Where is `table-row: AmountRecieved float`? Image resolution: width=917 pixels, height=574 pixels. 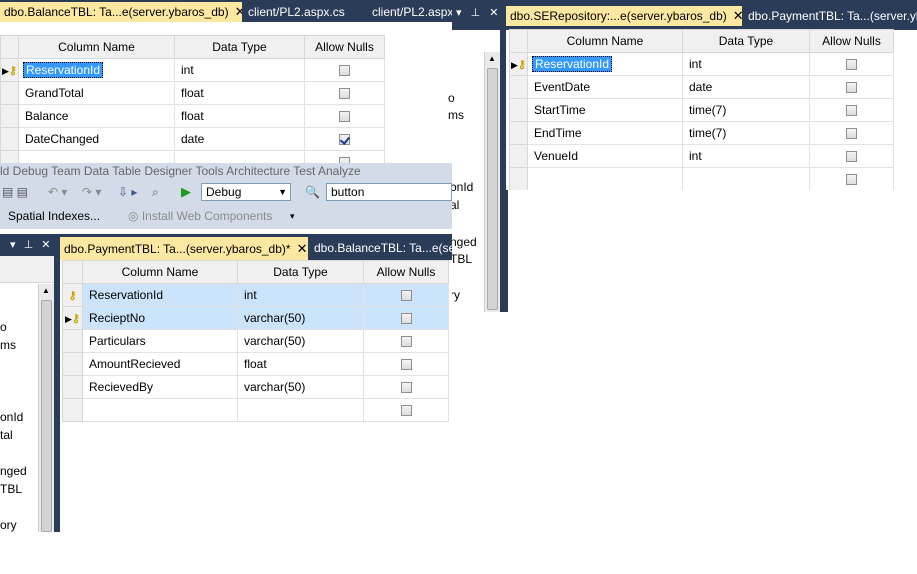
table-row: AmountRecieved float is located at coordinates (255, 364).